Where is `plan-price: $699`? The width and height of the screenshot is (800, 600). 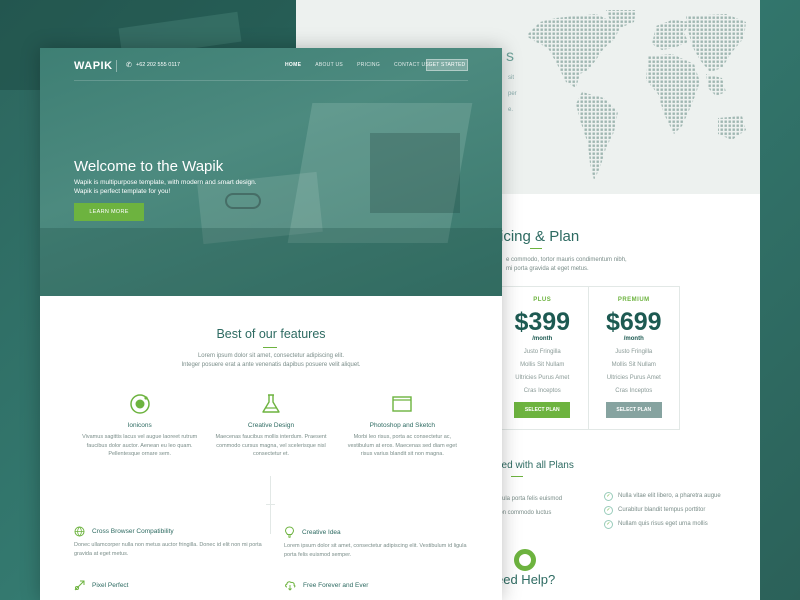
plan-price: $699 is located at coordinates (633, 322).